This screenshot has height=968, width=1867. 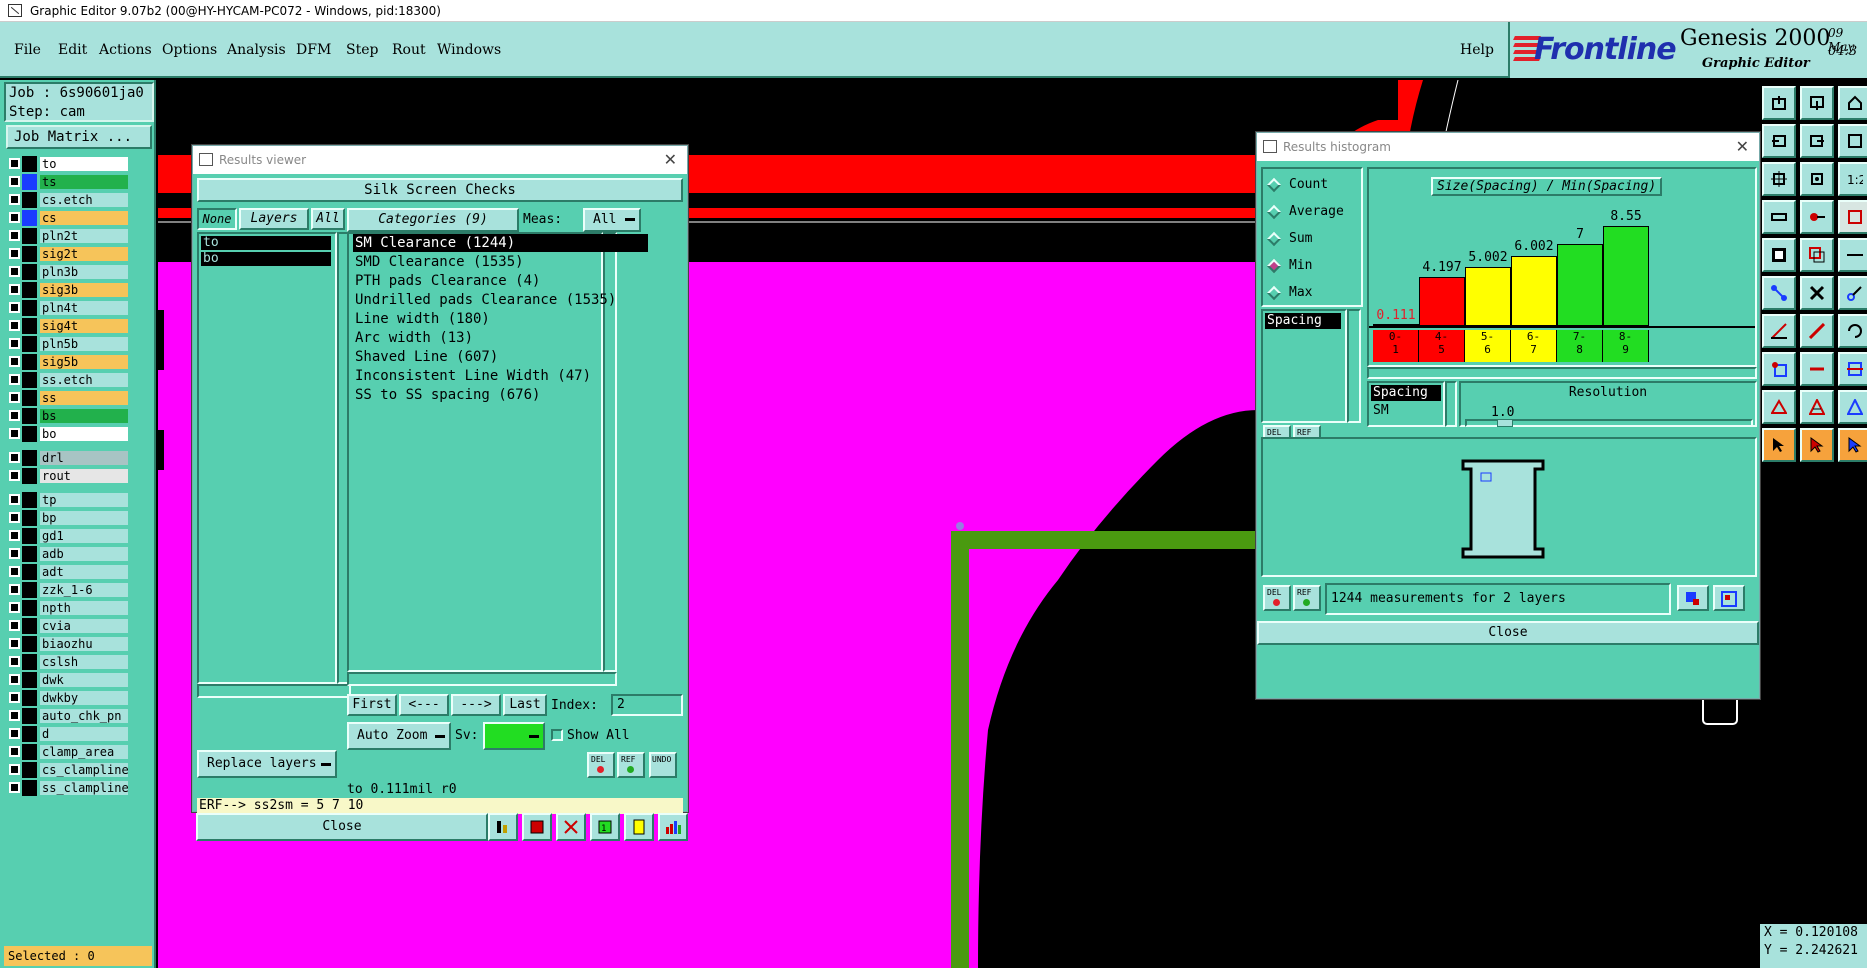 What do you see at coordinates (125, 50) in the screenshot?
I see `menu-actions: Actions` at bounding box center [125, 50].